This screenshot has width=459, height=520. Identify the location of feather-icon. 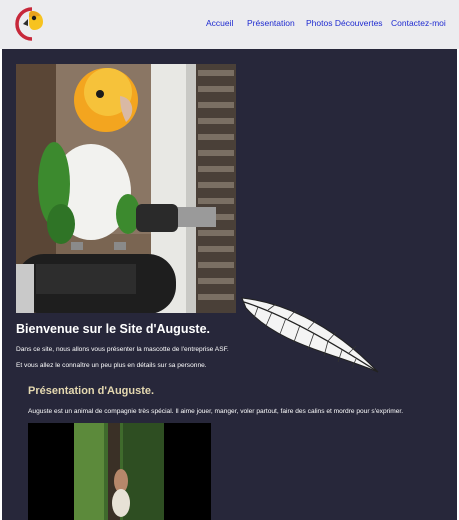
(310, 335).